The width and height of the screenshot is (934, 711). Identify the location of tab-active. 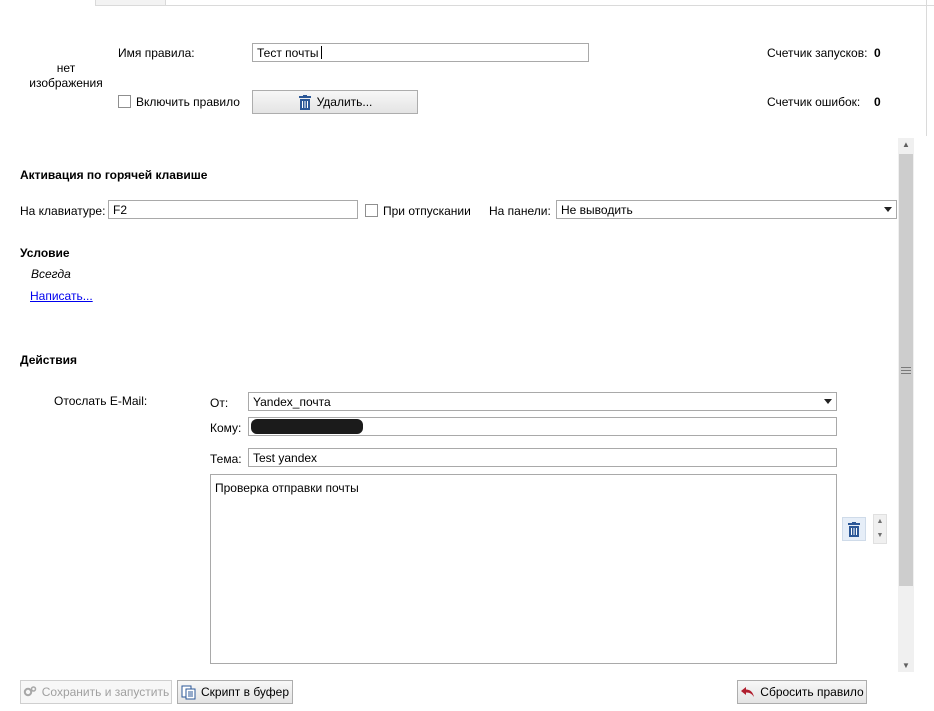
(48, 3).